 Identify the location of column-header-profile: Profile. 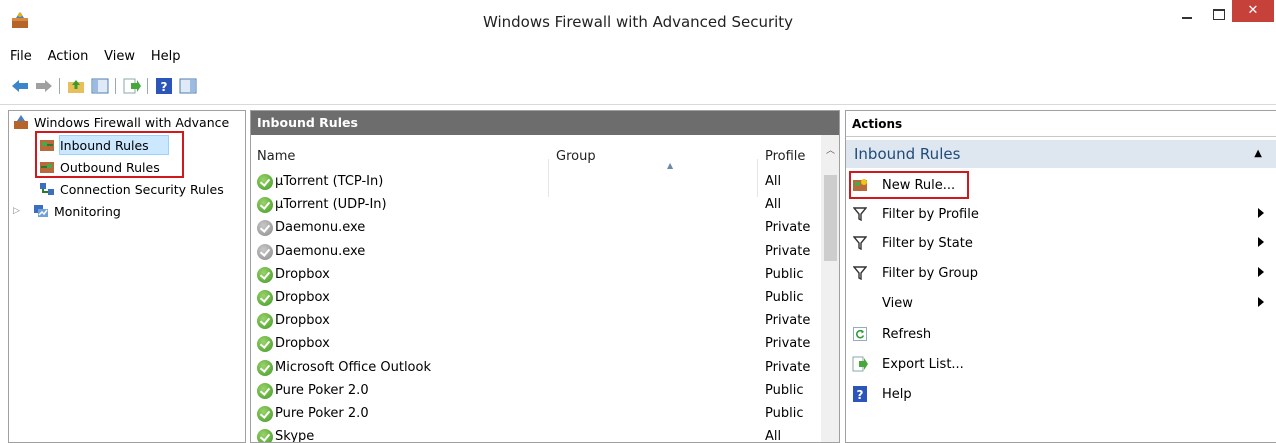
(785, 156).